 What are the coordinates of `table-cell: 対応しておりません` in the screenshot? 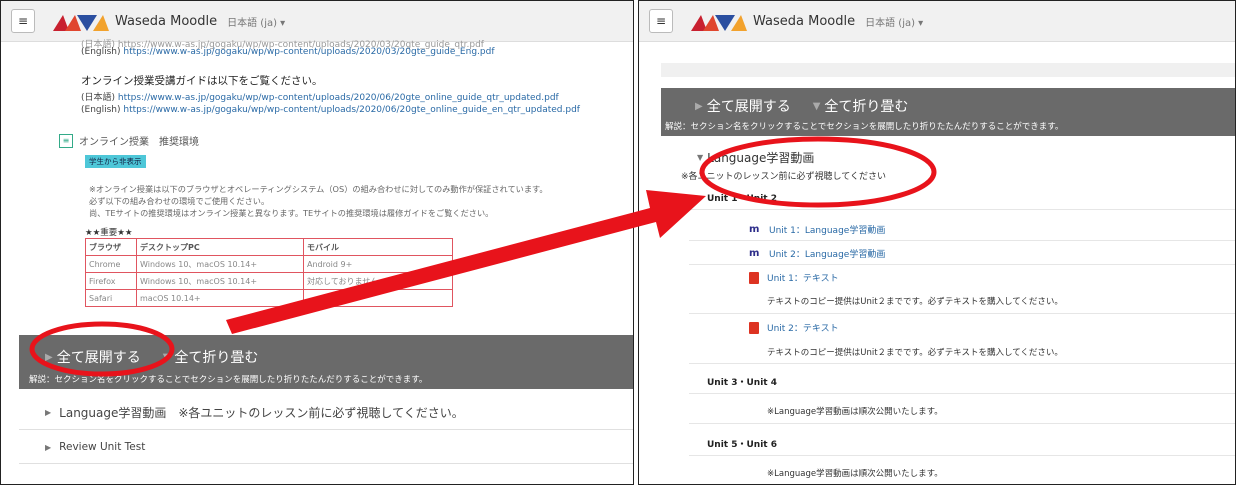 It's located at (378, 281).